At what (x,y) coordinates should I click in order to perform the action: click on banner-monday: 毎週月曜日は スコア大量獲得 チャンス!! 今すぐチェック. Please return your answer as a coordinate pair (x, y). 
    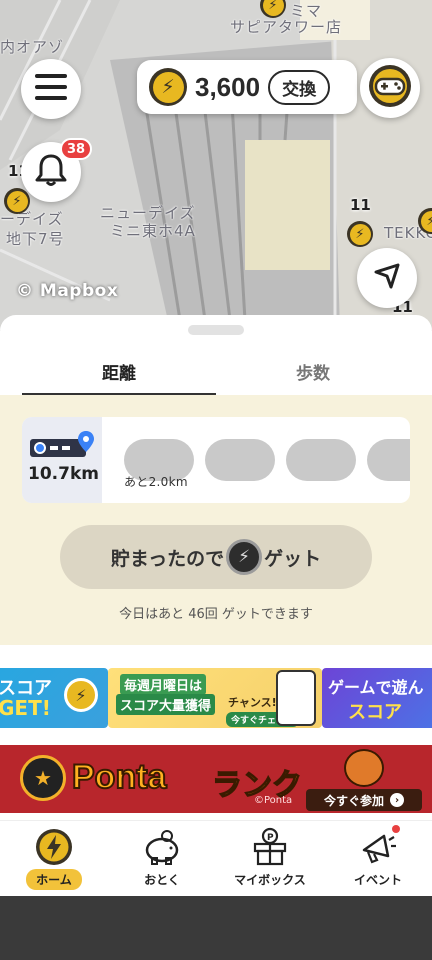
    Looking at the image, I should click on (215, 698).